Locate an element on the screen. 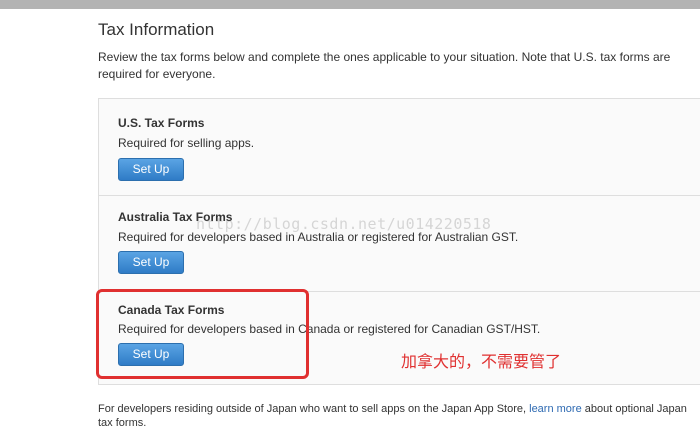 The image size is (700, 428). australia-tax-forms-title: Australia Tax Forms is located at coordinates (175, 217).